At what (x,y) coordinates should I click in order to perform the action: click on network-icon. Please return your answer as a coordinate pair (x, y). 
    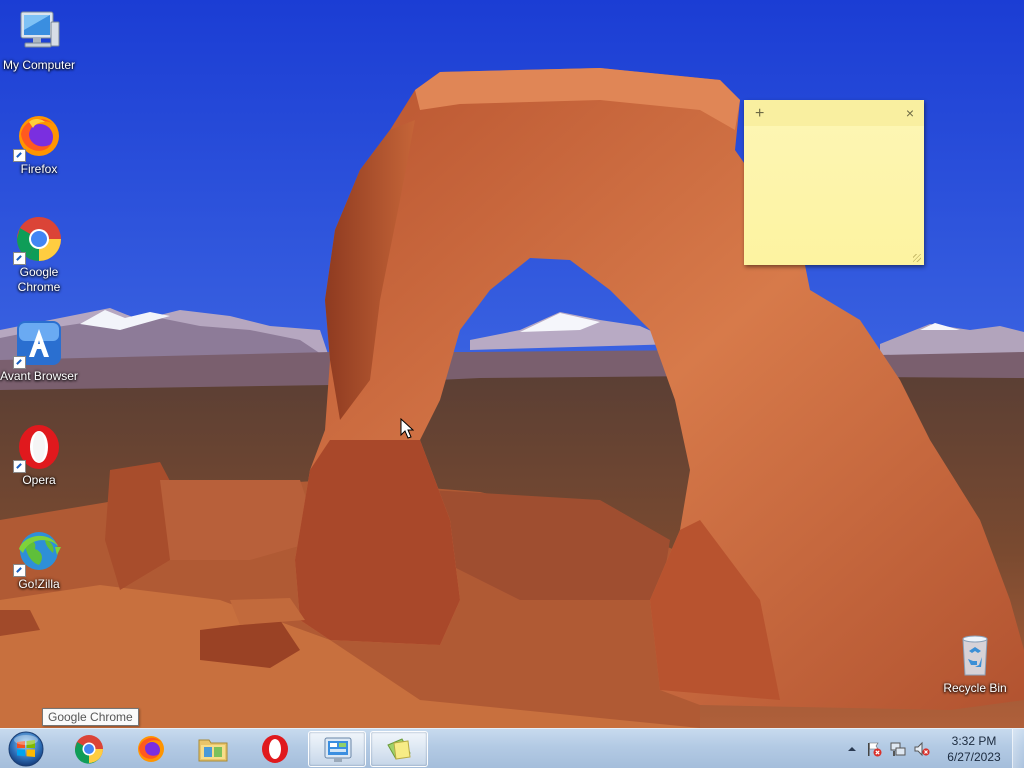
    Looking at the image, I should click on (898, 749).